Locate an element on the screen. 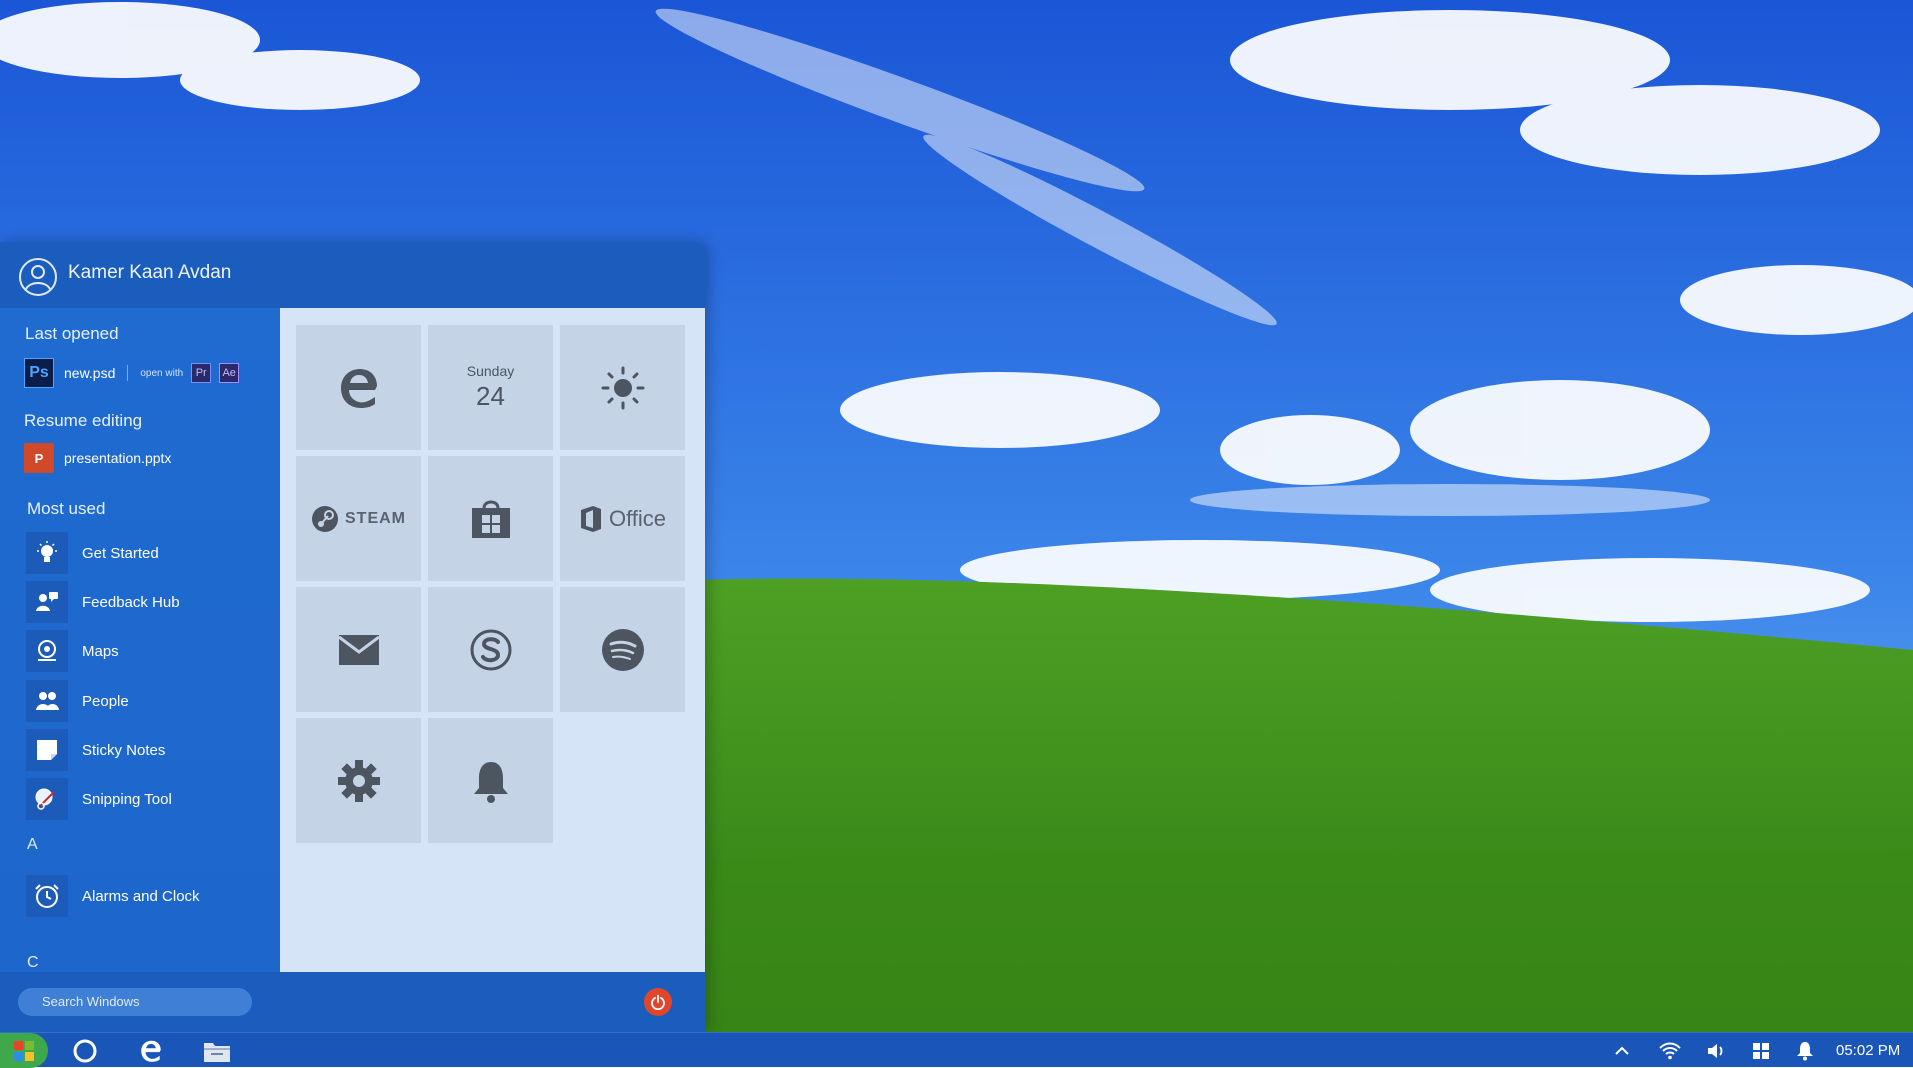 This screenshot has width=1913, height=1068. tile-spotify is located at coordinates (622, 649).